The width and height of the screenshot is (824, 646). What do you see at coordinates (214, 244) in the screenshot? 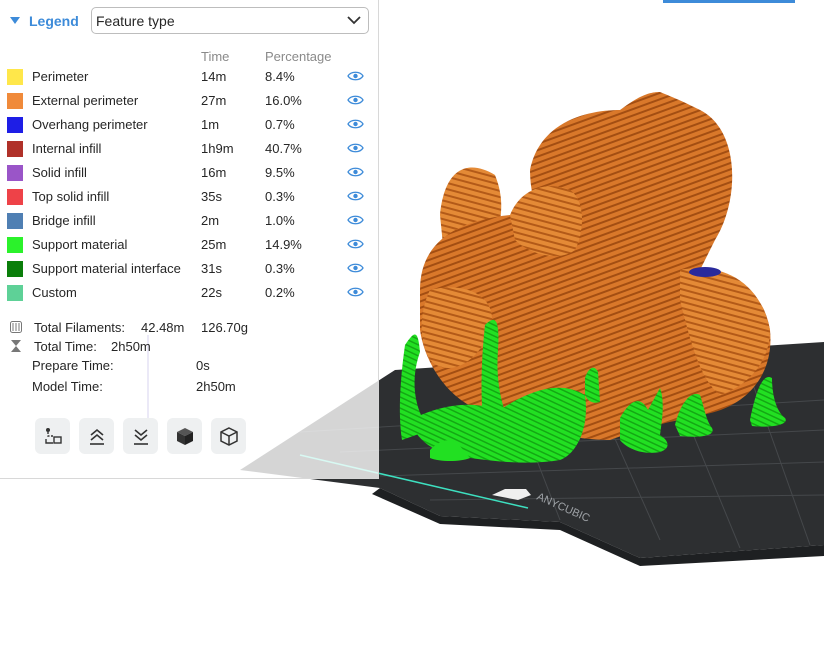
I see `feature-time: 25m` at bounding box center [214, 244].